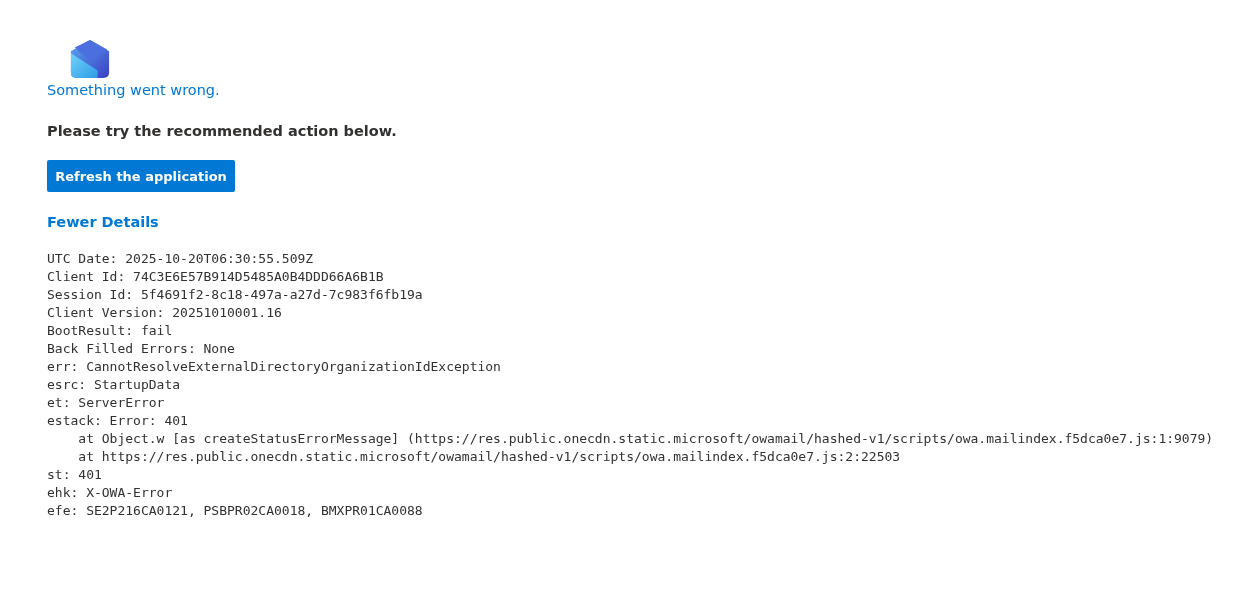  What do you see at coordinates (216, 277) in the screenshot?
I see `detail-line: Client Id: 74C3E6E57B914D5485A0B4DDD66A6B1B` at bounding box center [216, 277].